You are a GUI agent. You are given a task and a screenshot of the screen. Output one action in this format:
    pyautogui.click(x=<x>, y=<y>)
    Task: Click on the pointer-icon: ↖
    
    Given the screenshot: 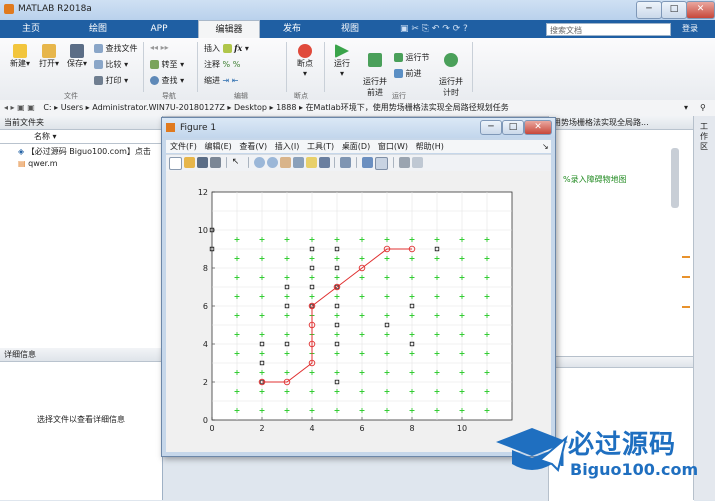 What is the action you would take?
    pyautogui.click(x=237, y=162)
    